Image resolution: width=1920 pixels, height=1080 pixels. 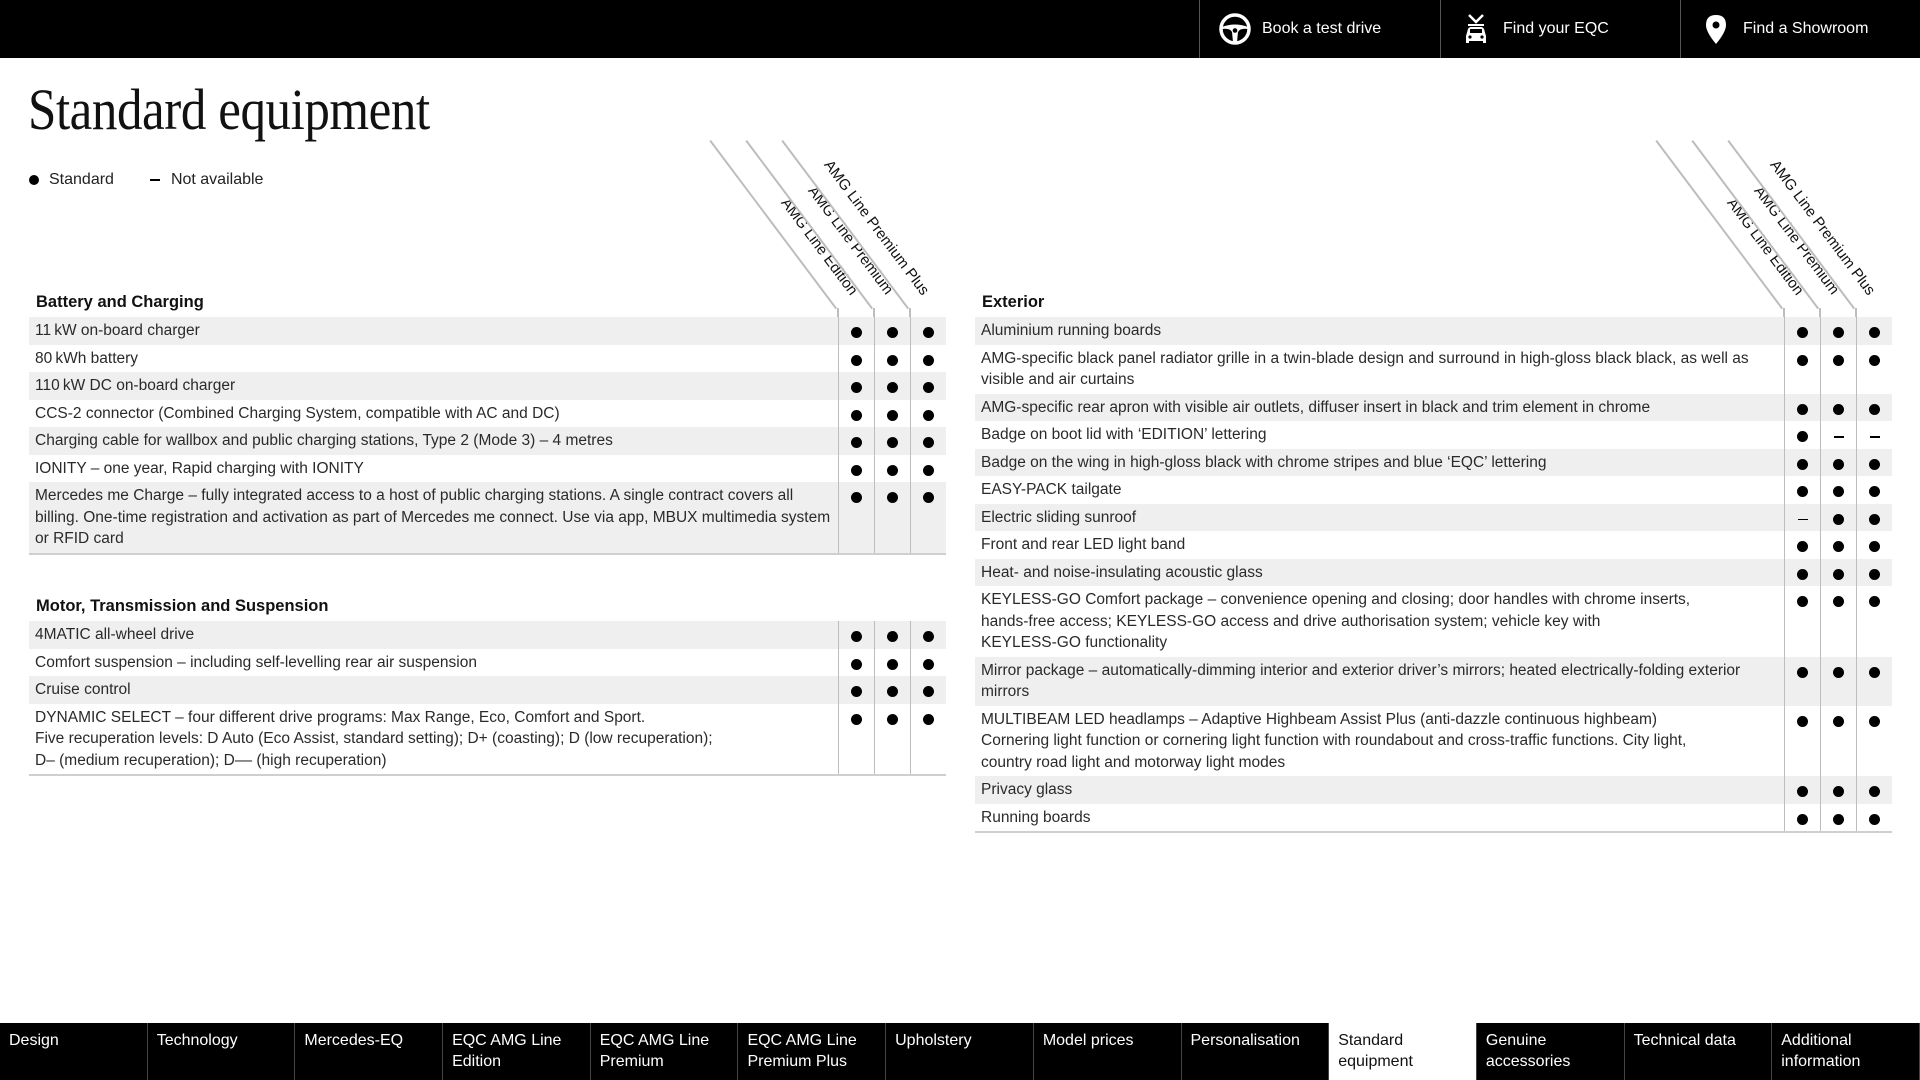 What do you see at coordinates (1013, 302) in the screenshot?
I see `section-title-exterior: Exterior` at bounding box center [1013, 302].